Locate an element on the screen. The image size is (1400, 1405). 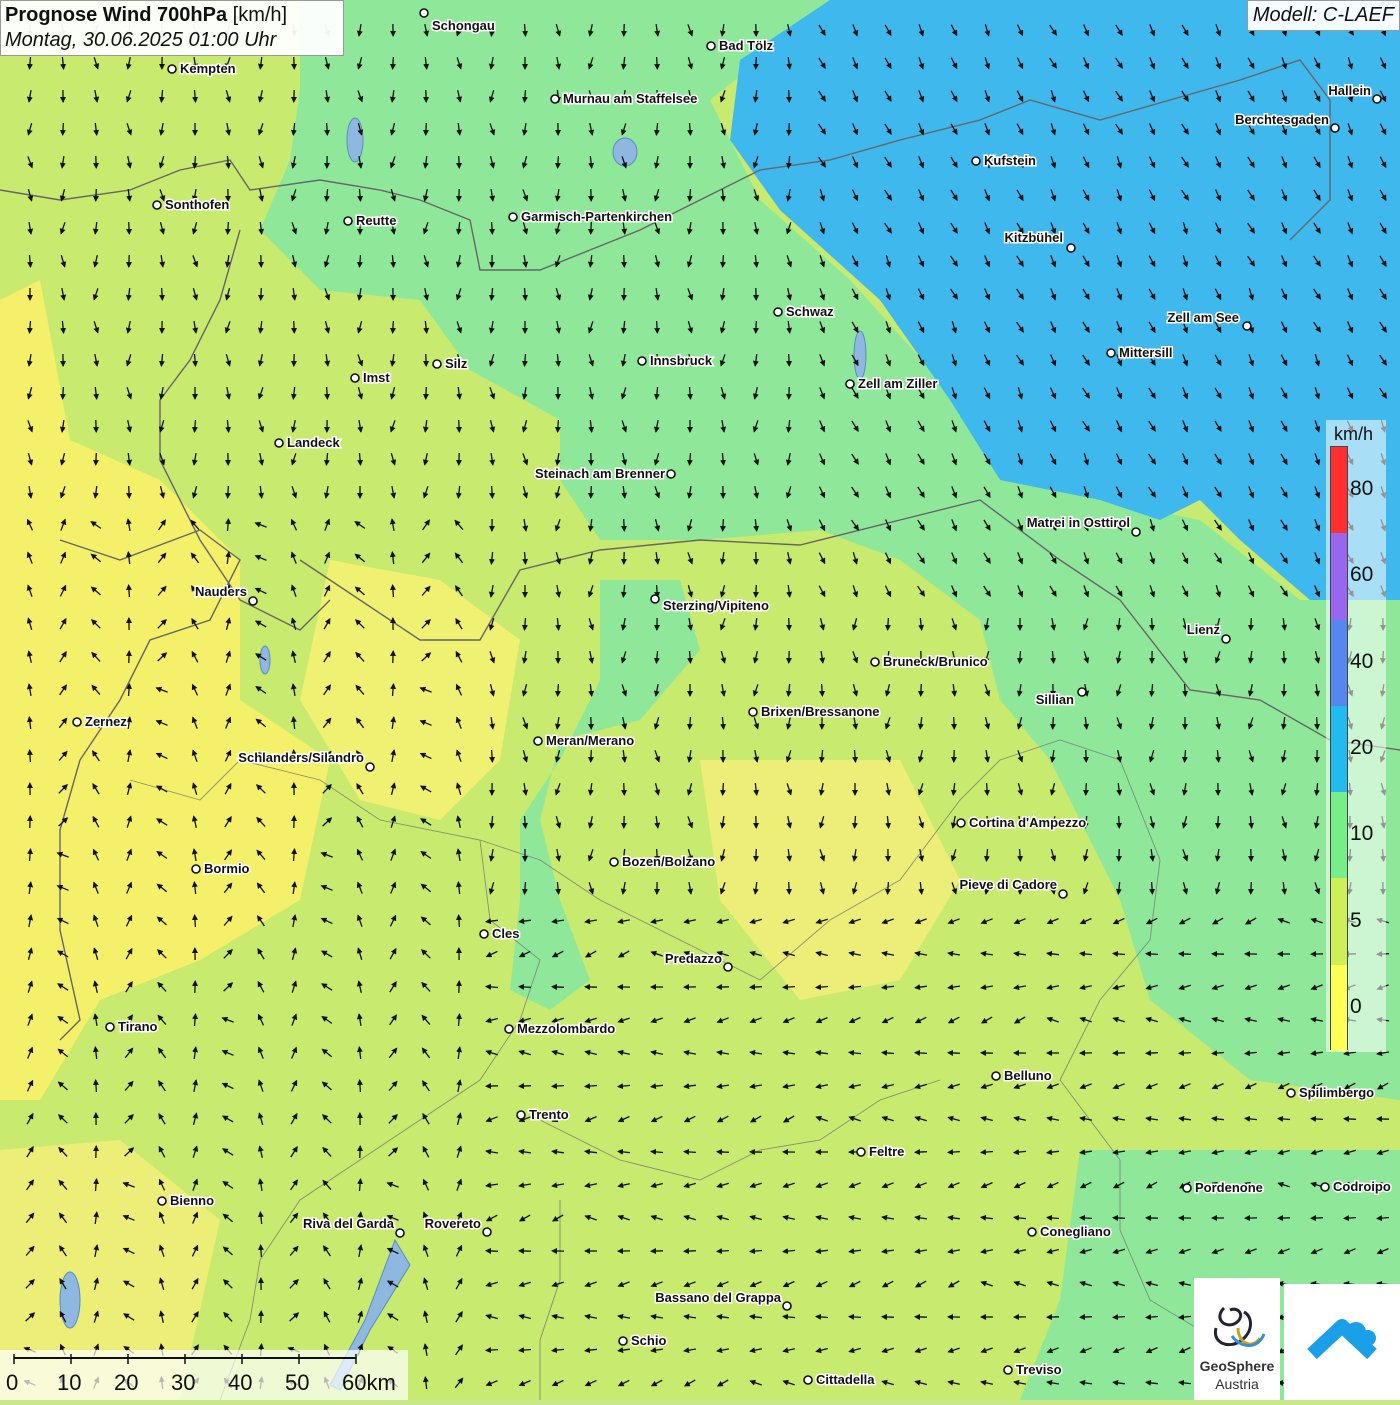
city-label: Meran/Merano is located at coordinates (590, 740).